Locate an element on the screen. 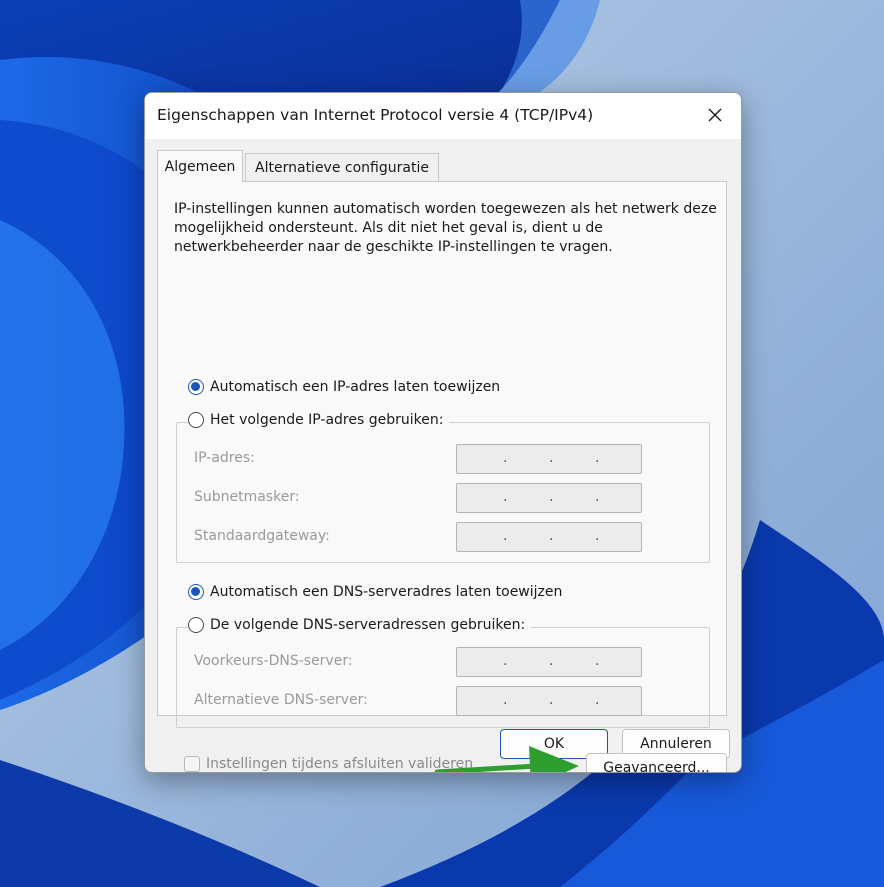 This screenshot has height=887, width=884. alternate-dns-label: Alternatieve DNS-server: is located at coordinates (281, 700).